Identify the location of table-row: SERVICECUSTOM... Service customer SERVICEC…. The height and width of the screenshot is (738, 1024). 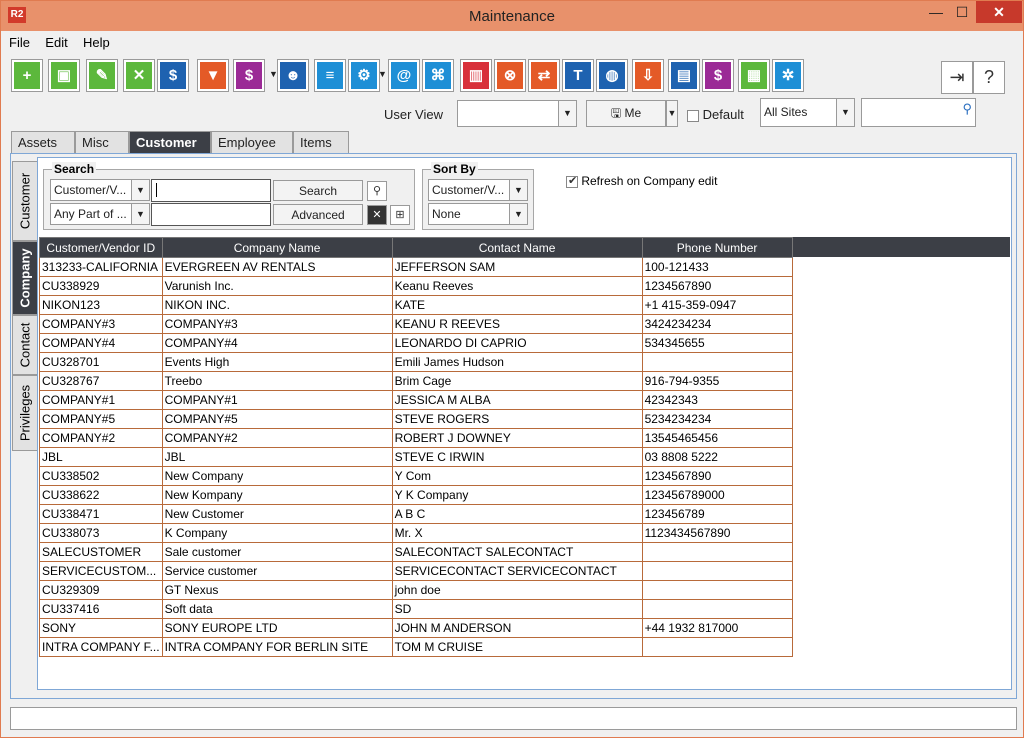
(416, 571).